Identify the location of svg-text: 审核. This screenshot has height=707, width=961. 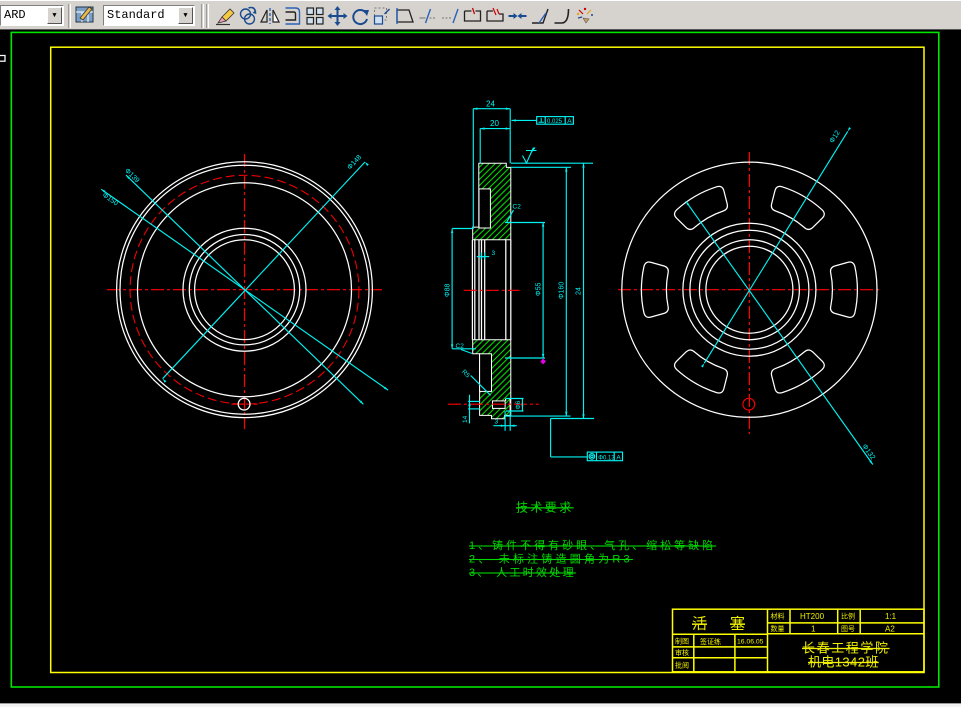
(682, 652).